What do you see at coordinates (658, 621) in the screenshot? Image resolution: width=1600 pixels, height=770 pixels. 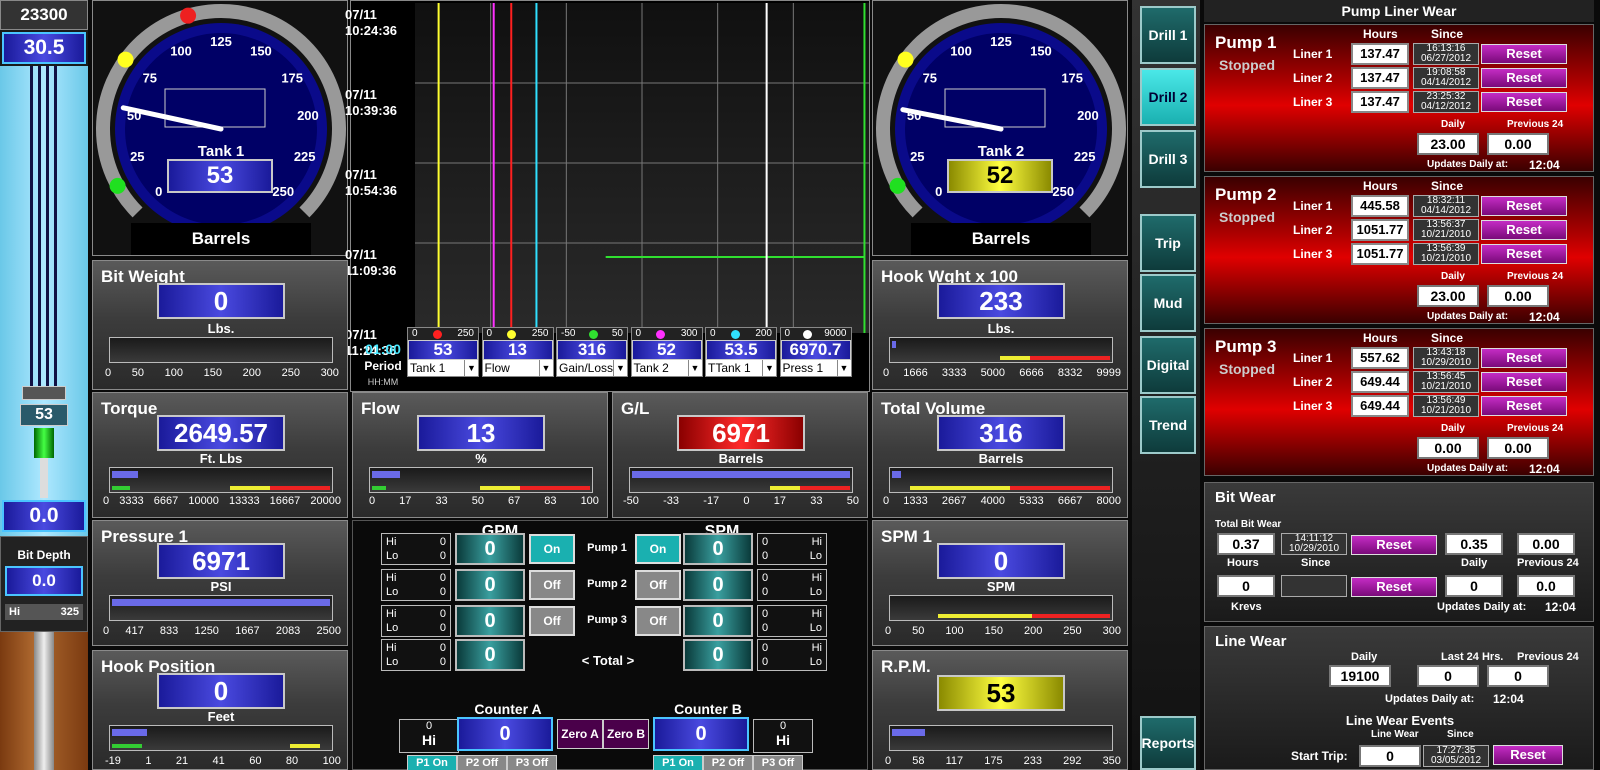 I see `spm-toggle-2: Off` at bounding box center [658, 621].